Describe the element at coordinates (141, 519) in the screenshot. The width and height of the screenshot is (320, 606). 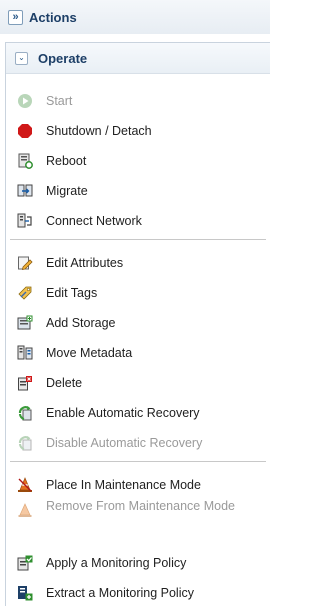
I see `action-remove-from-maintenance-mode: Remove From Maintenance Mode` at that location.